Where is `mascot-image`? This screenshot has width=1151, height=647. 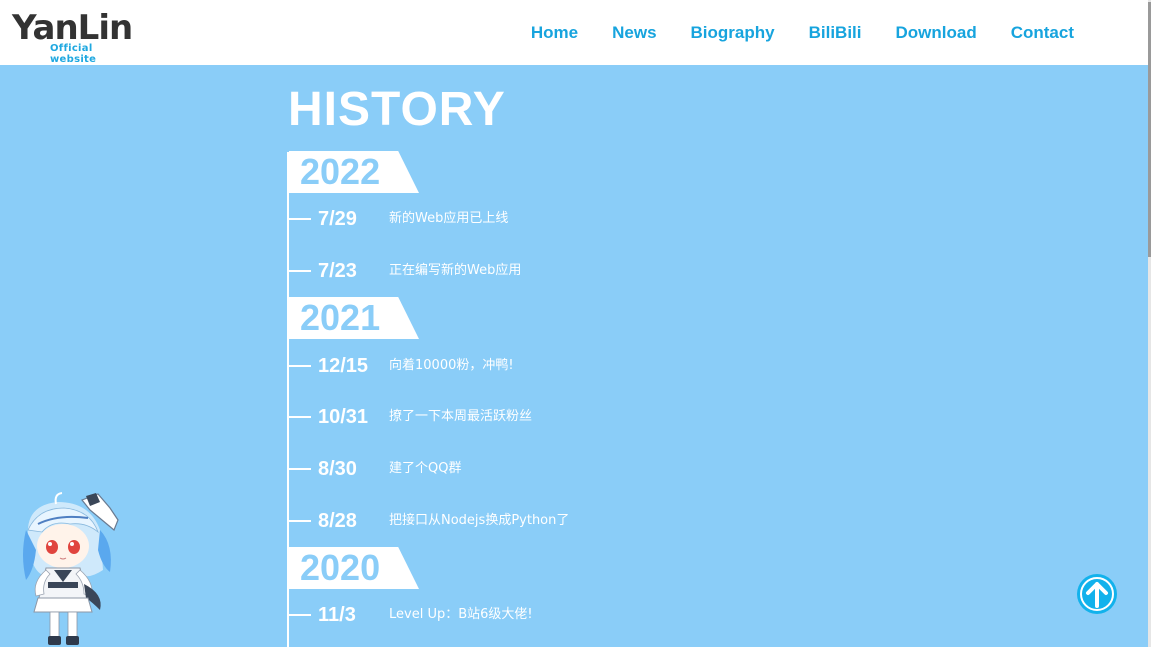 mascot-image is located at coordinates (75, 568).